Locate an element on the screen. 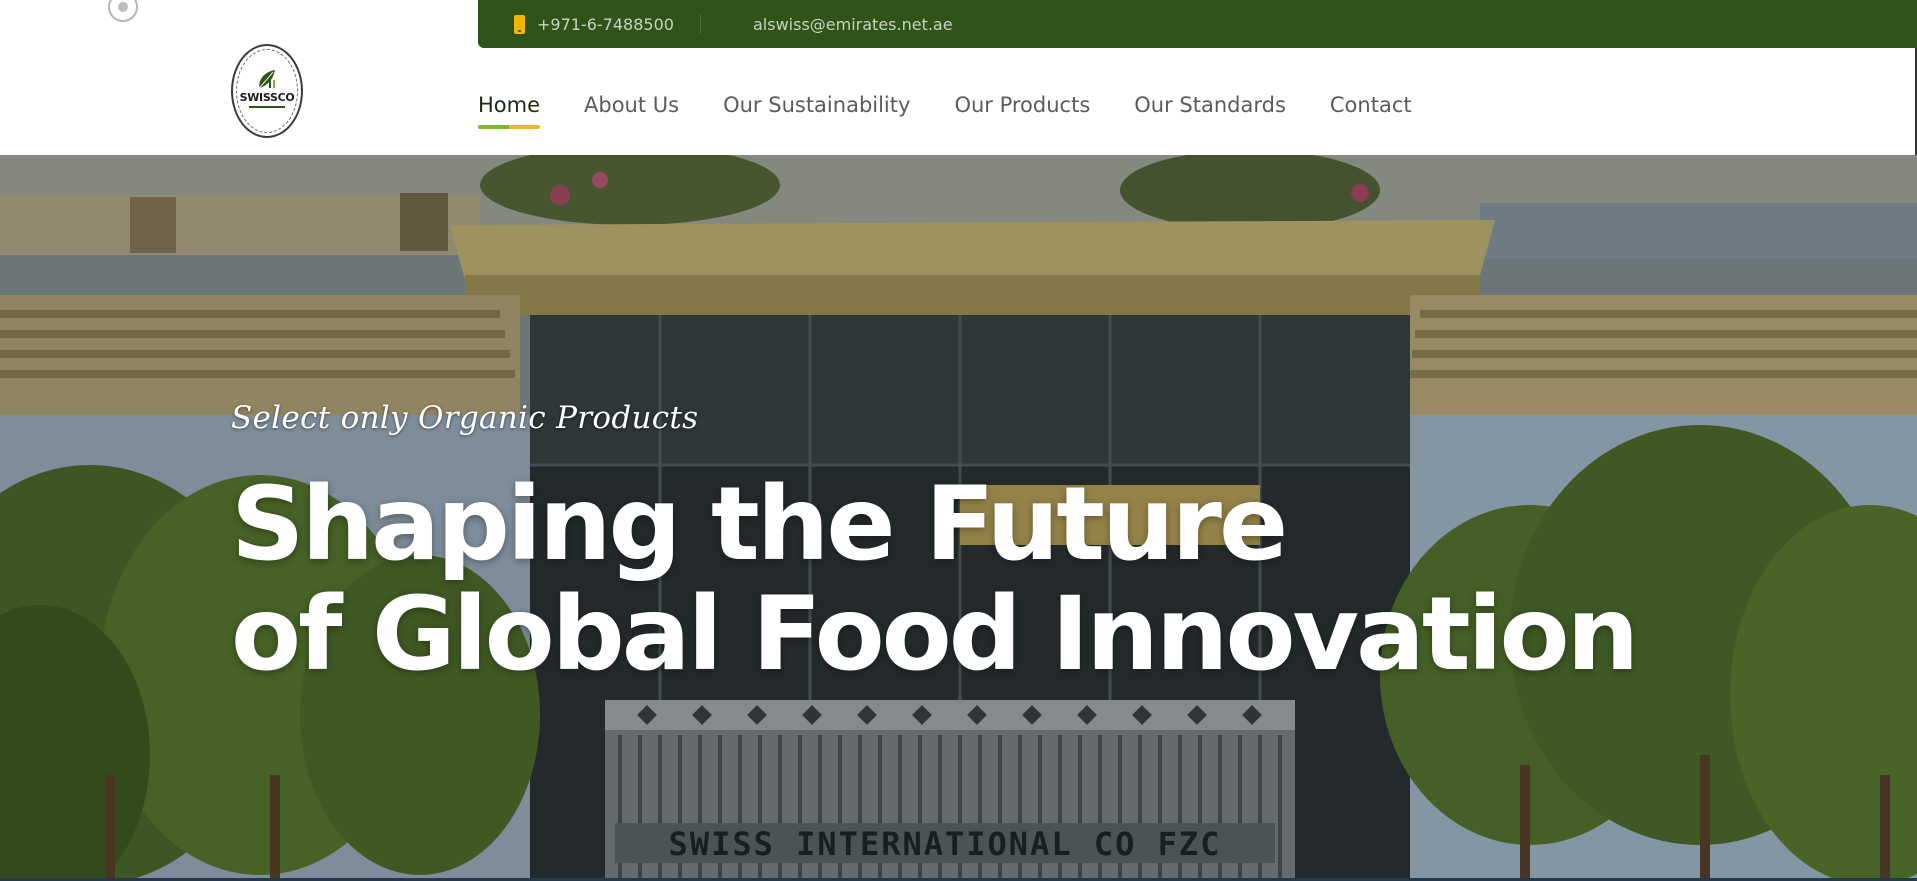 The height and width of the screenshot is (881, 1917). topbar-divider is located at coordinates (700, 24).